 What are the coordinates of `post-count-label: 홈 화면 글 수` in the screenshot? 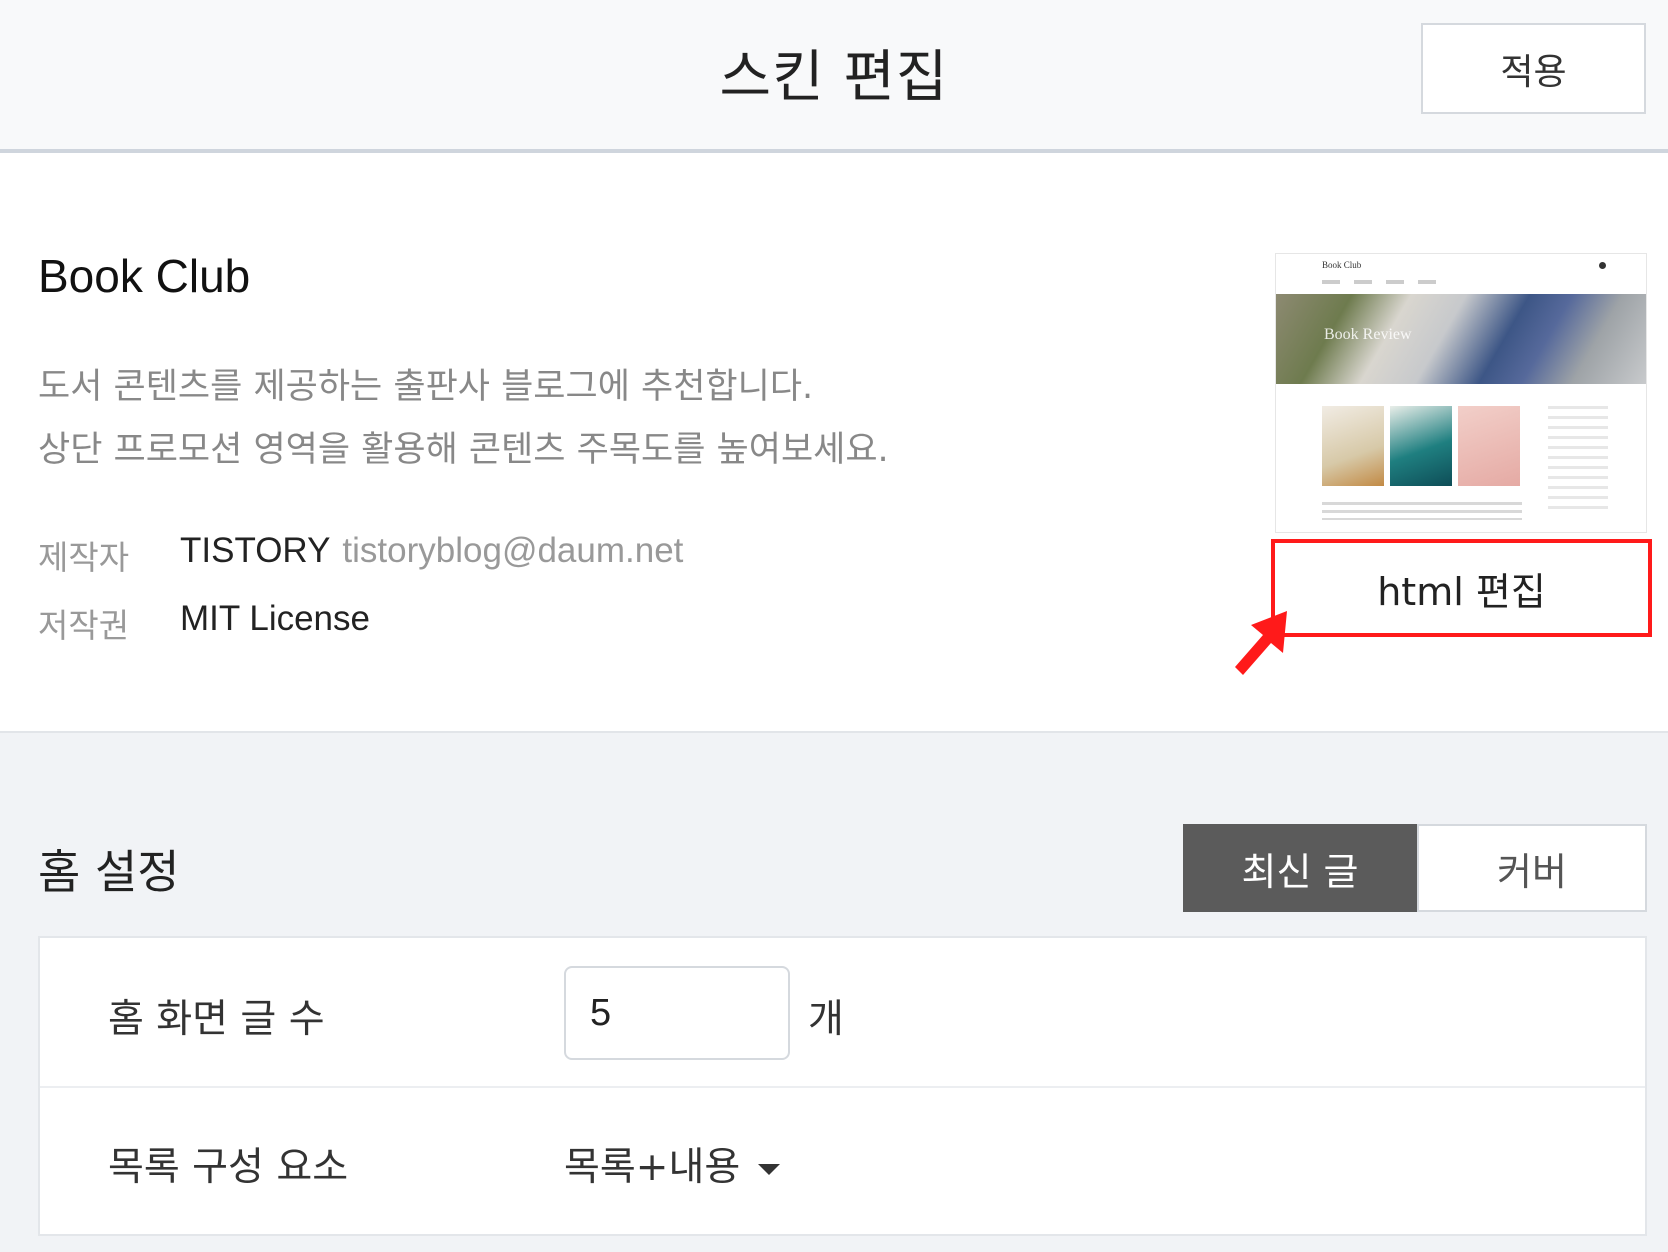 It's located at (216, 1019).